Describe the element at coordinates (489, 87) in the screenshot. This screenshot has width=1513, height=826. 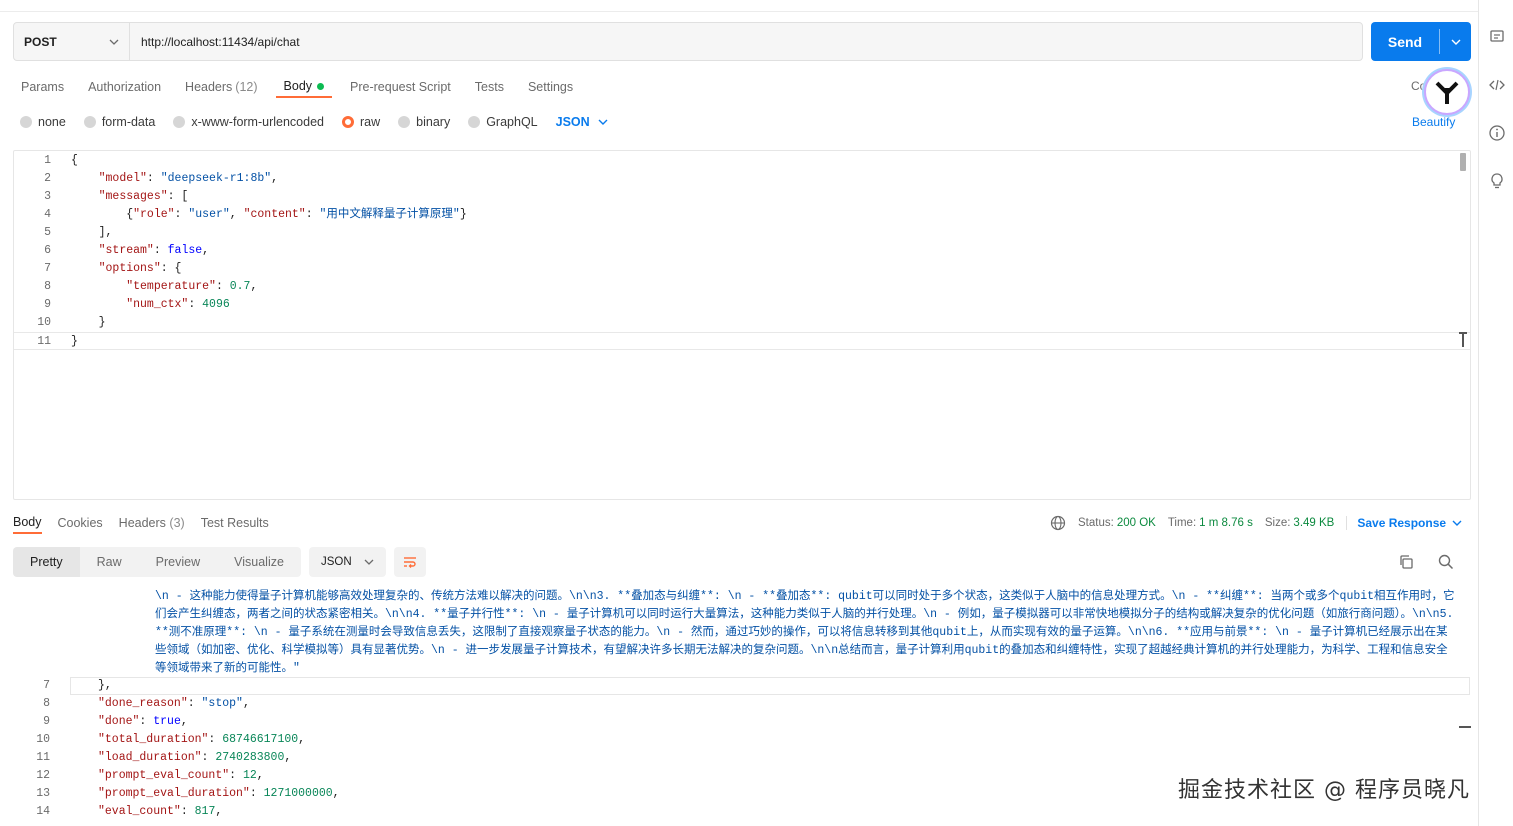
I see `tab-tests: Tests` at that location.